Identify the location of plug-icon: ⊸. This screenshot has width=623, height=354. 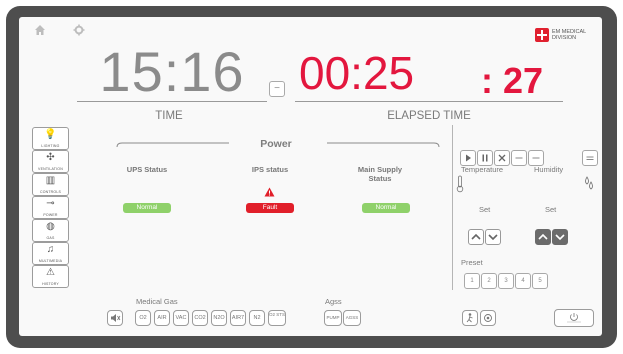
(50, 203).